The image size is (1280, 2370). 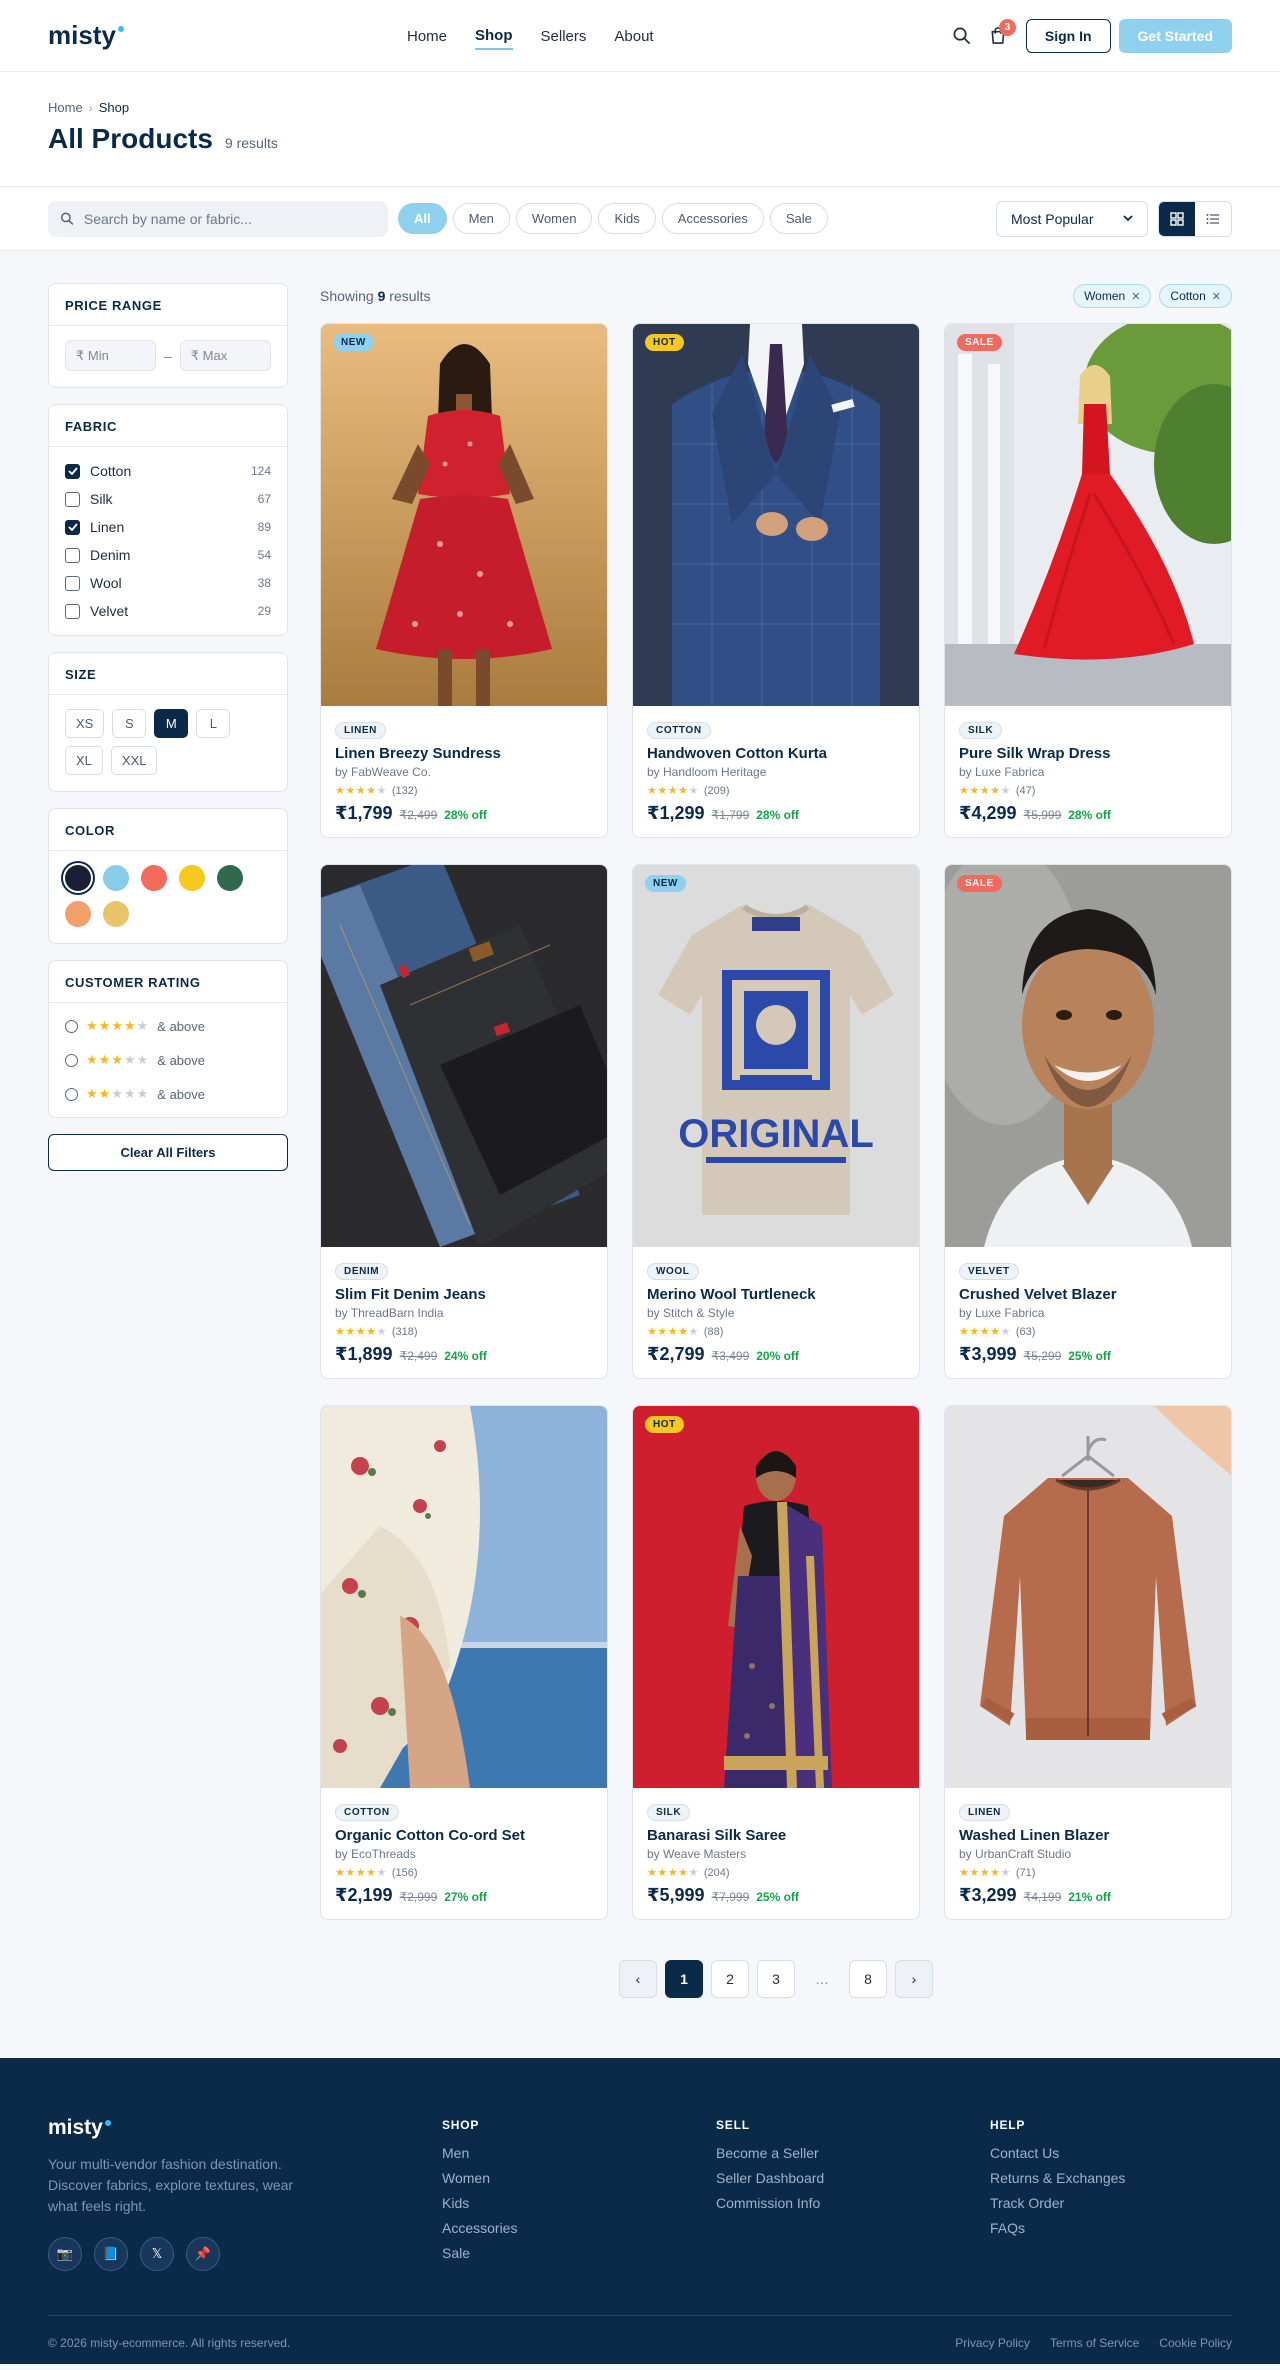 I want to click on logo: misty, so click(x=86, y=35).